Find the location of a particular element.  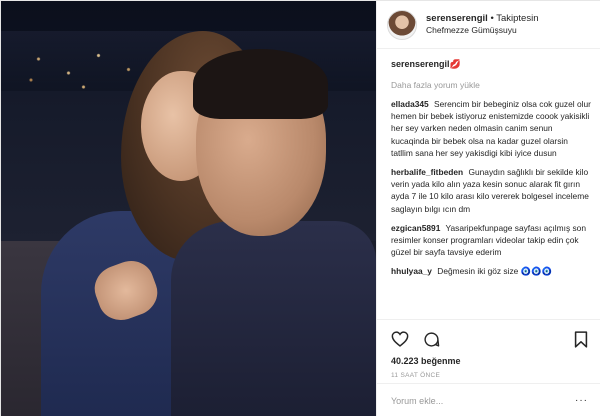

caption: serenserengil💋 is located at coordinates (491, 64).